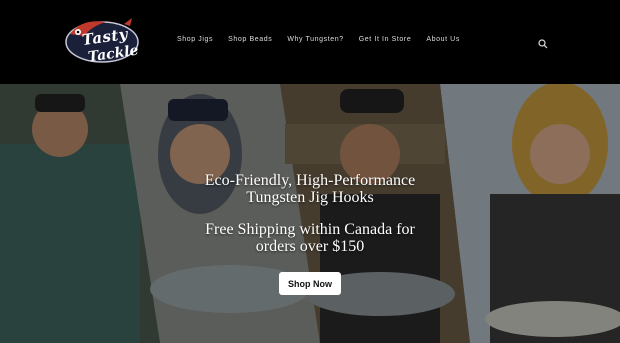 The height and width of the screenshot is (343, 620). I want to click on nav-why-tungsten: Why Tungsten?, so click(315, 39).